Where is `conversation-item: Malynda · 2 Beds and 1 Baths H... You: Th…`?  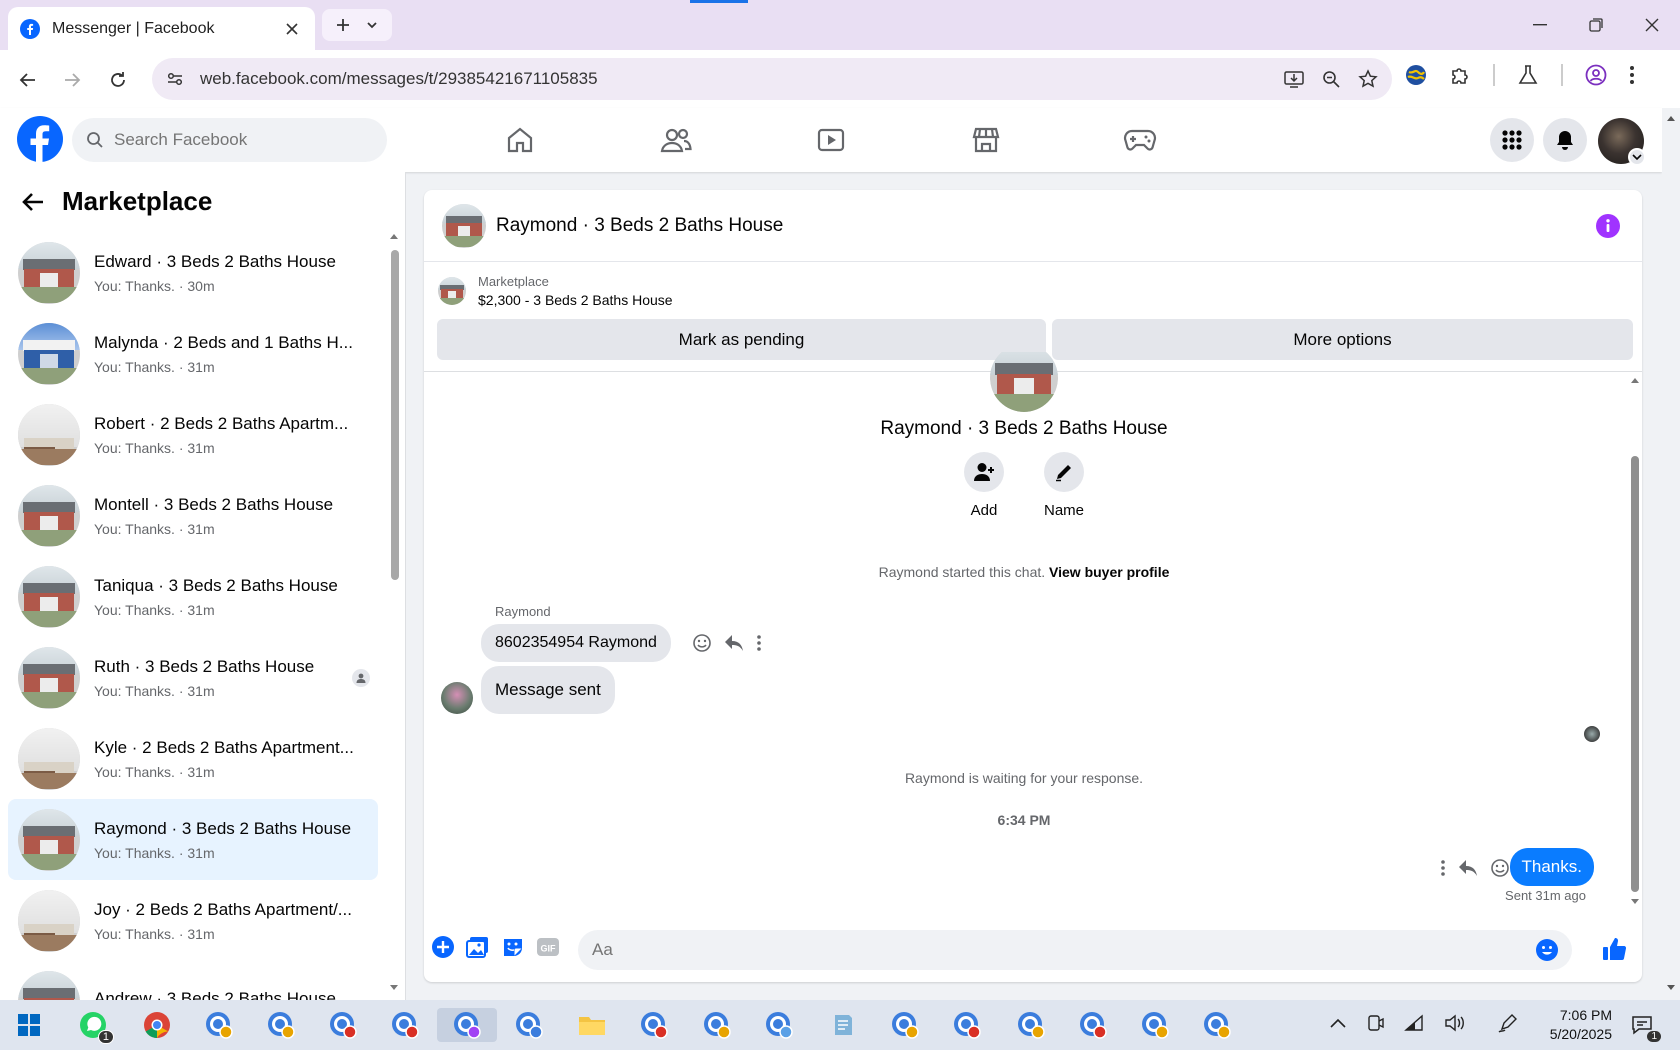
conversation-item: Malynda · 2 Beds and 1 Baths H... You: Th… is located at coordinates (193, 353).